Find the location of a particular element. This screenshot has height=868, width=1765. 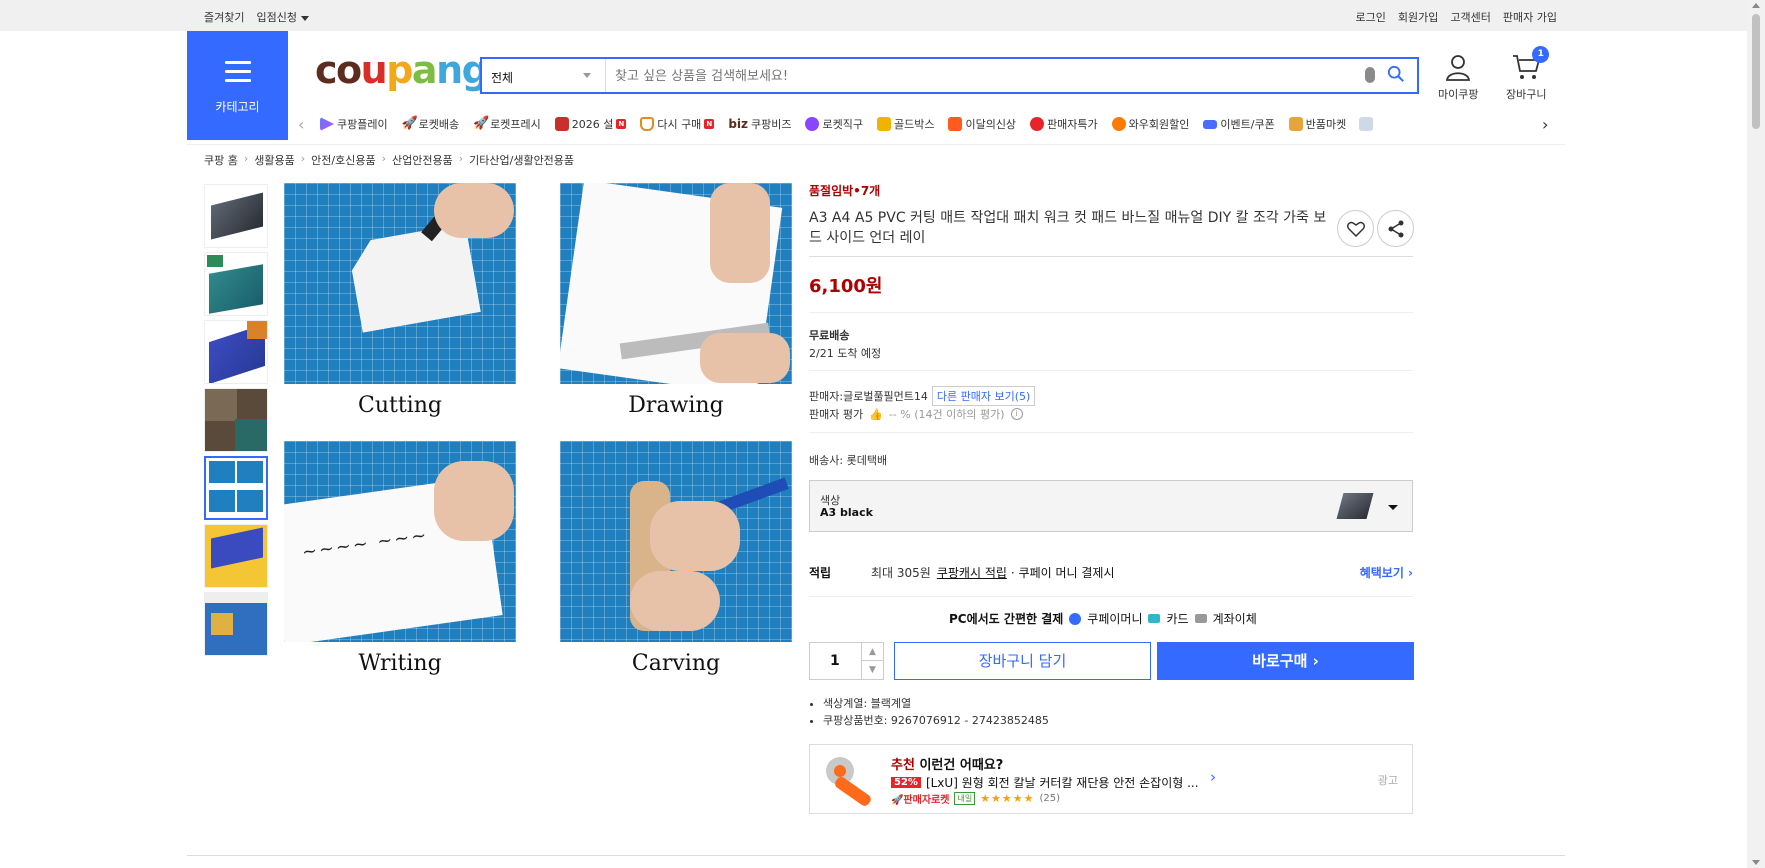

biz-icon: biz is located at coordinates (738, 124).